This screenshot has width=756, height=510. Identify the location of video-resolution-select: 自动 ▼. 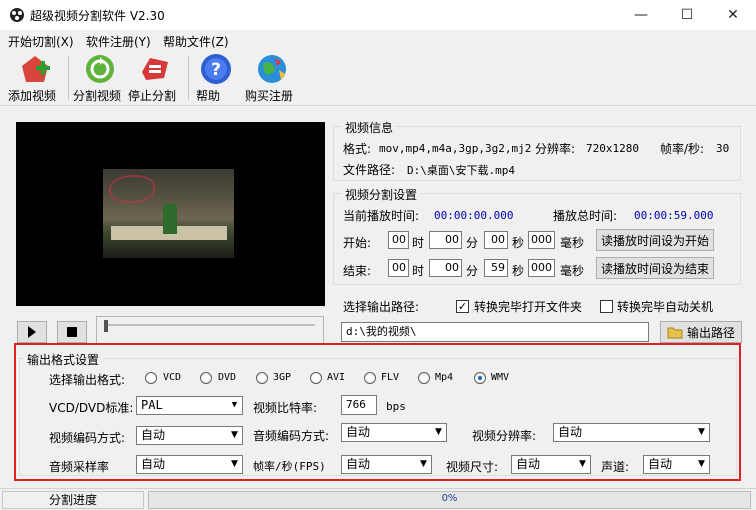
(631, 432).